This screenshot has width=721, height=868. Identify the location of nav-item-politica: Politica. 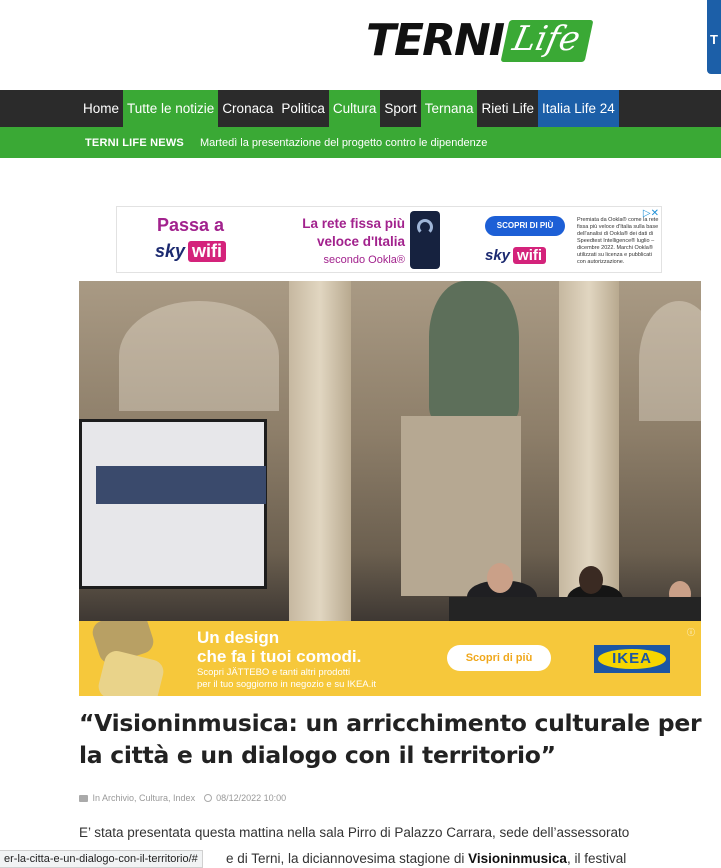
(303, 108).